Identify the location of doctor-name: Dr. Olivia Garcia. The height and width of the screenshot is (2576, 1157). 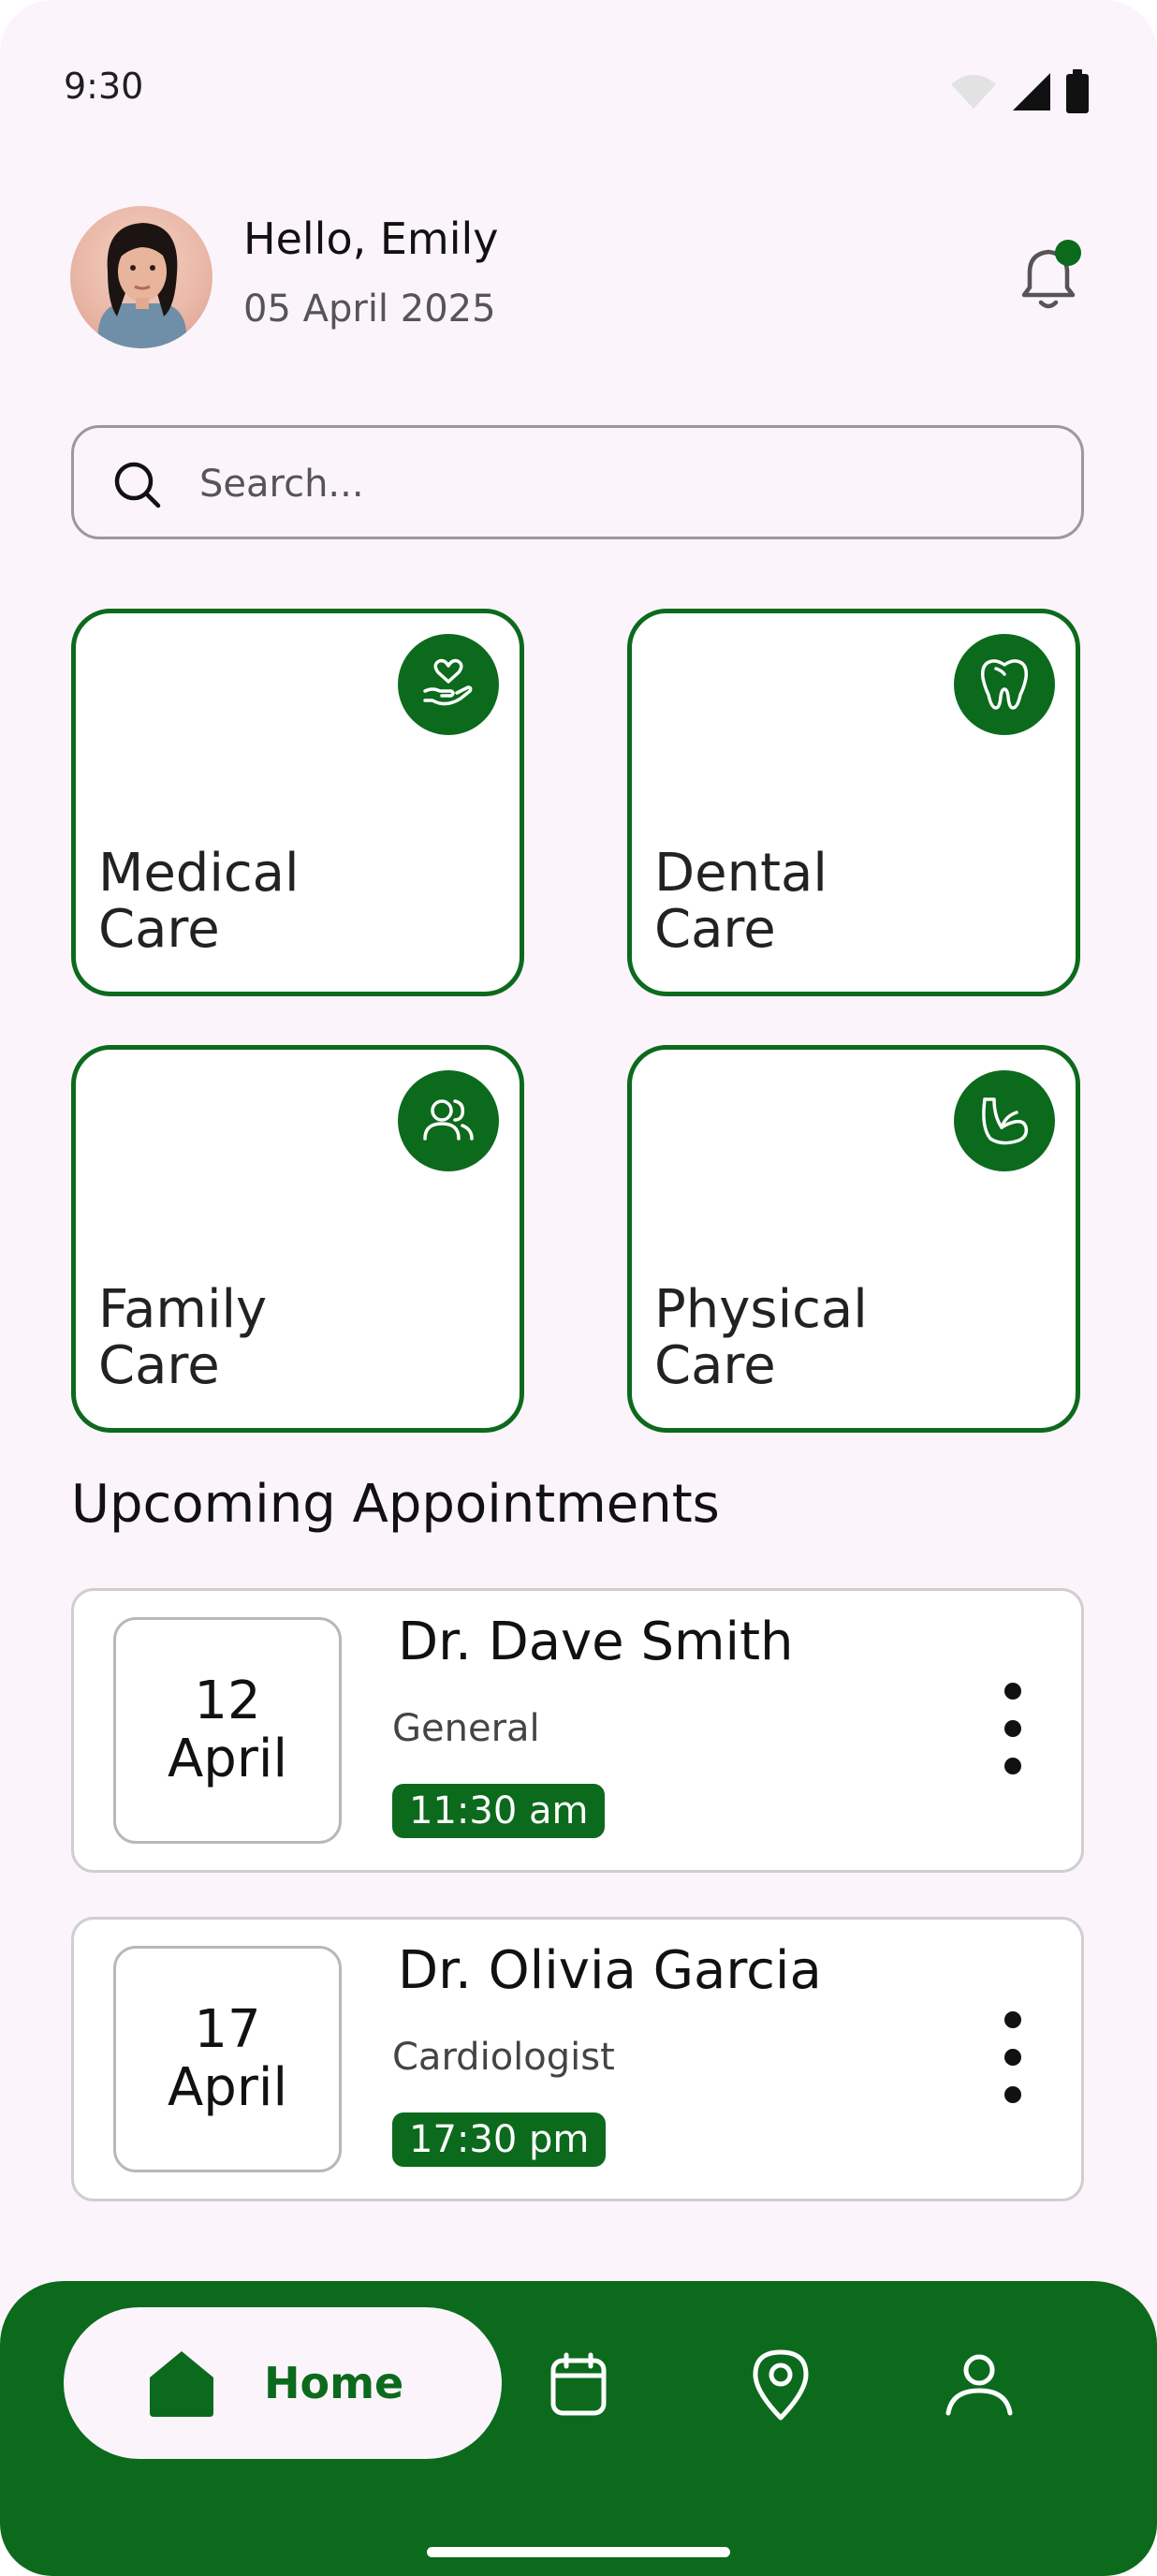
(610, 1970).